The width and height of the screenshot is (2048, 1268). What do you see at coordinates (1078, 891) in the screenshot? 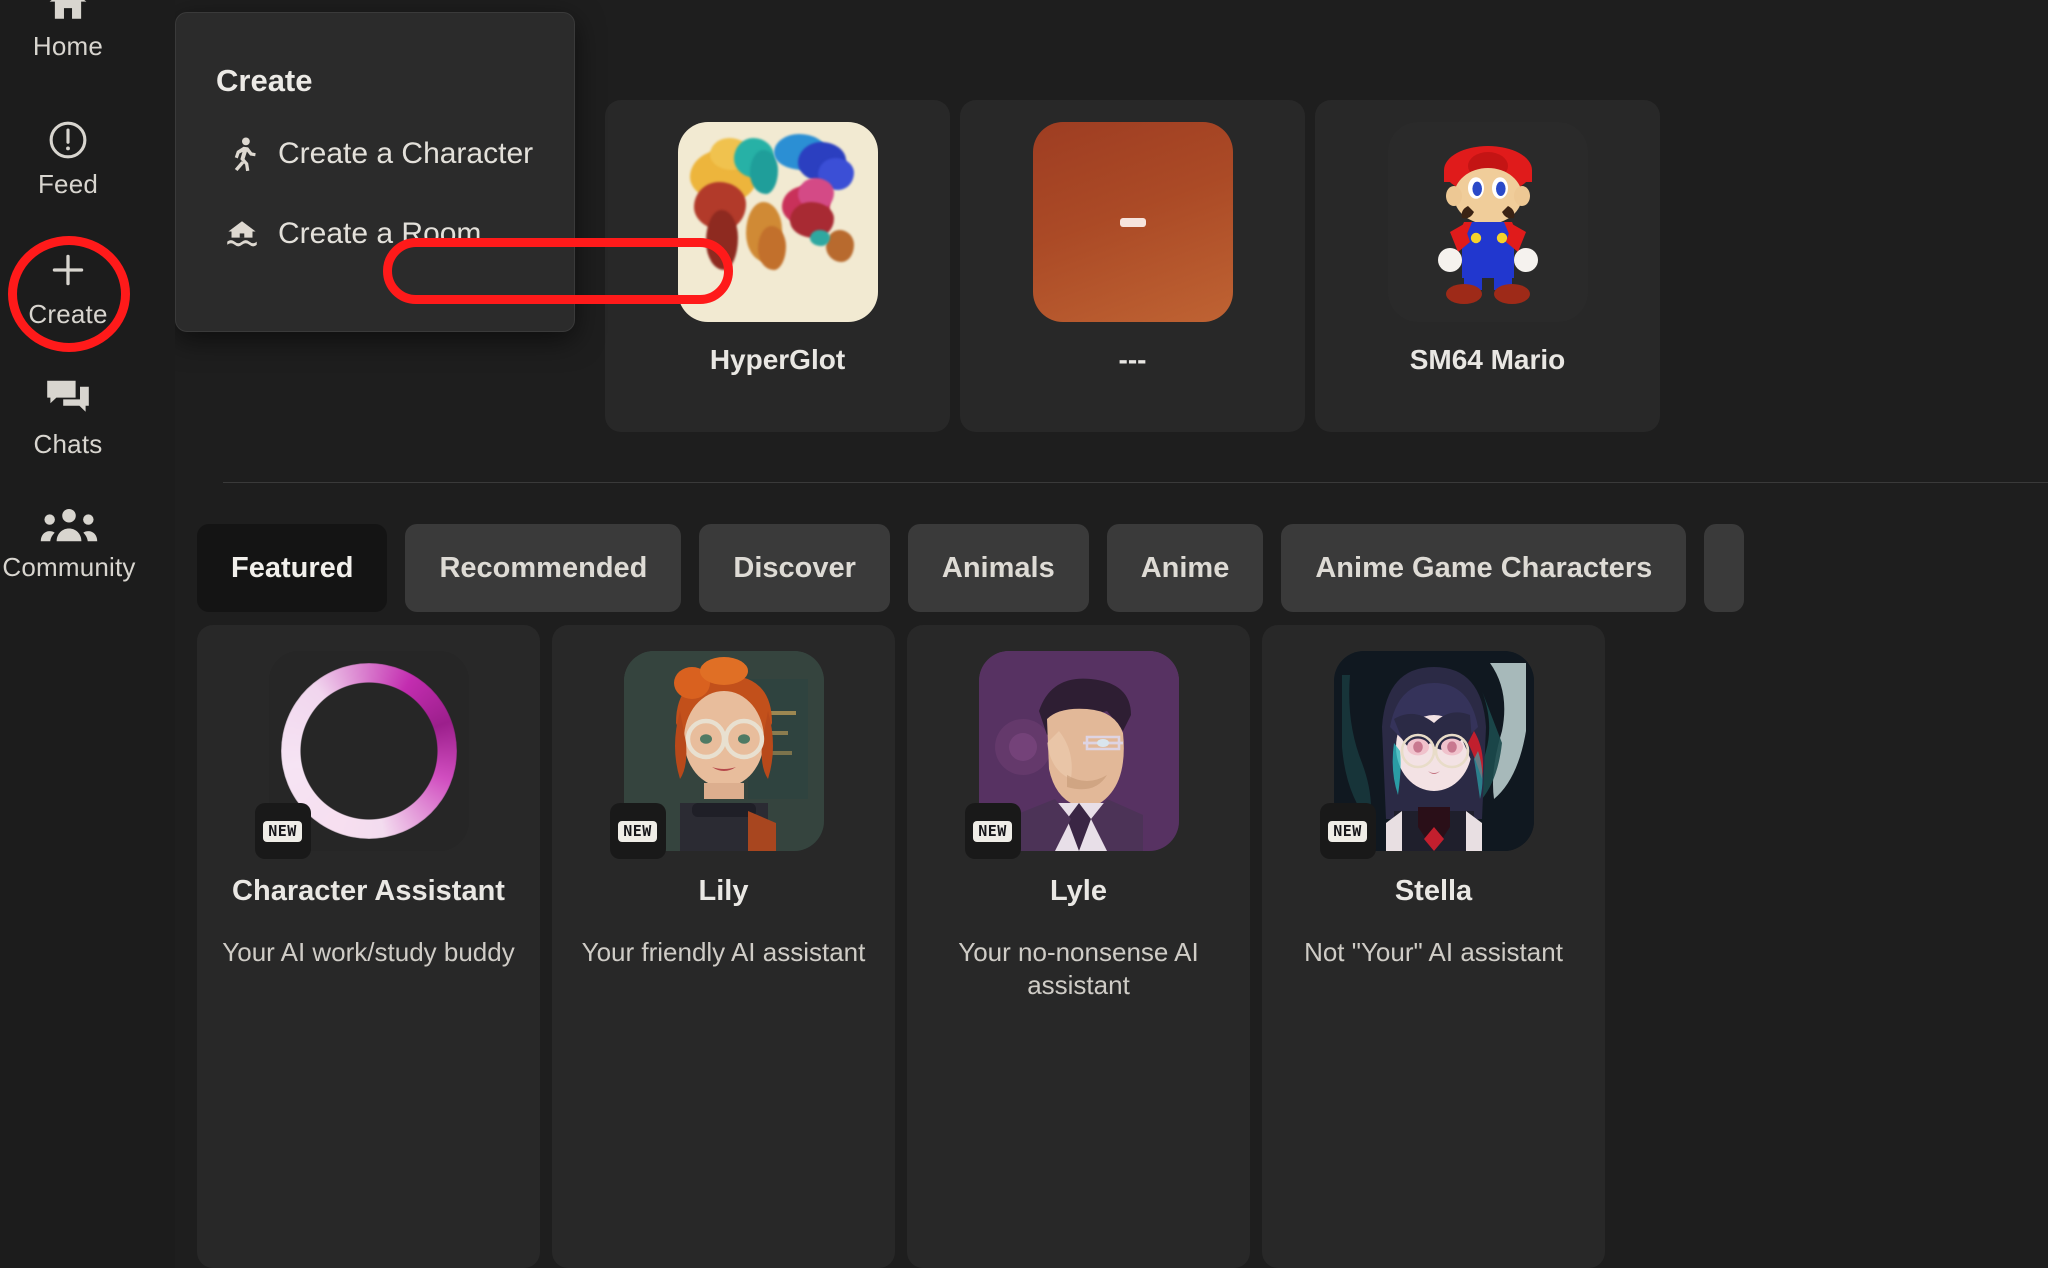
I see `card-name: Lyle` at bounding box center [1078, 891].